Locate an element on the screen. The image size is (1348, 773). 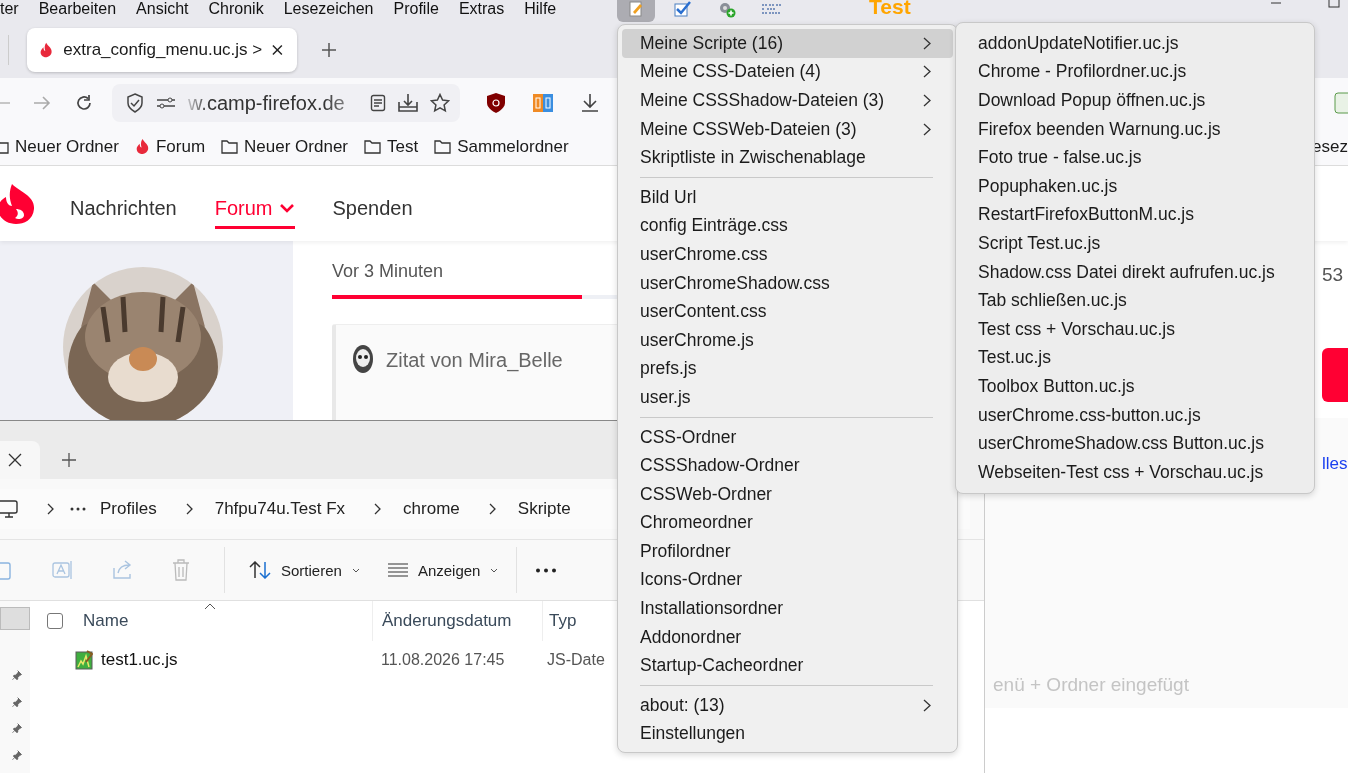
menu-item: CSSShadow-Ordner is located at coordinates (787, 465).